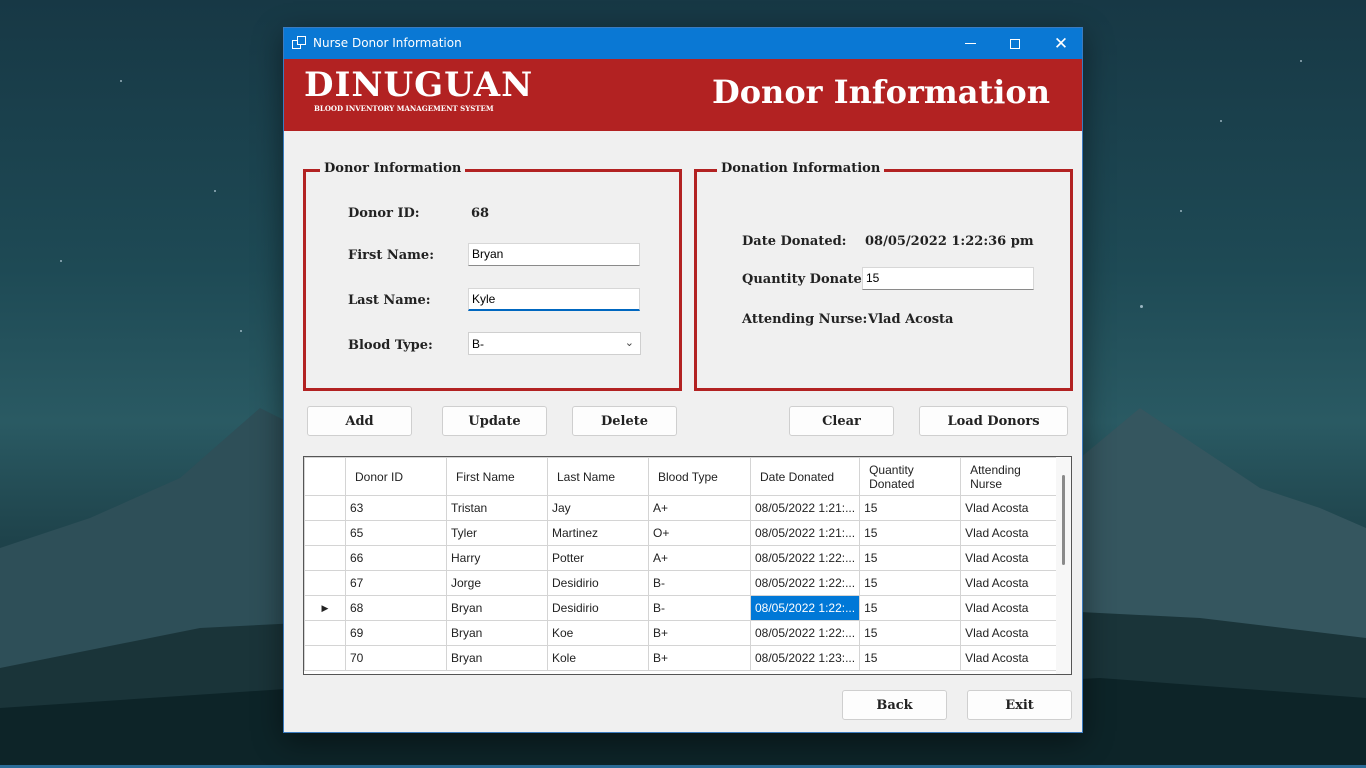  What do you see at coordinates (497, 558) in the screenshot?
I see `table-cell: Harry` at bounding box center [497, 558].